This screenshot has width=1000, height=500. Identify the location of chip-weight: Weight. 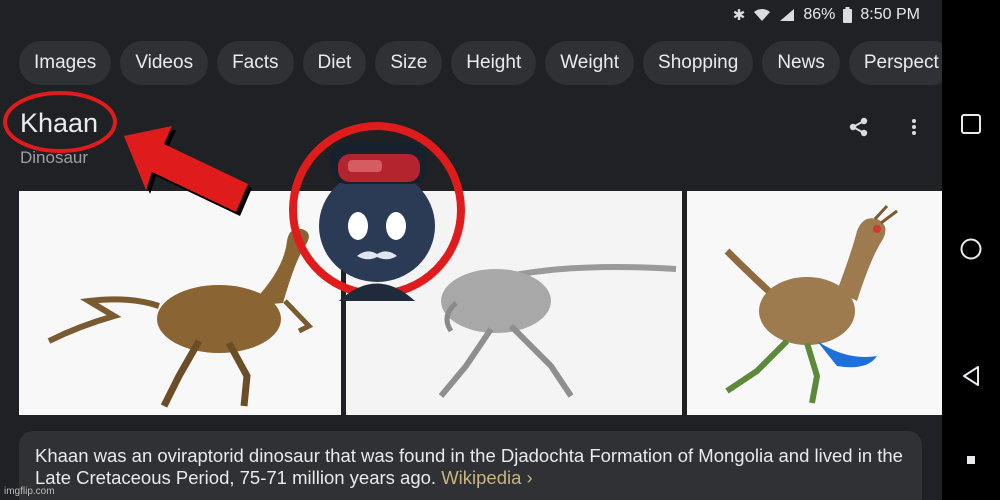
(590, 63).